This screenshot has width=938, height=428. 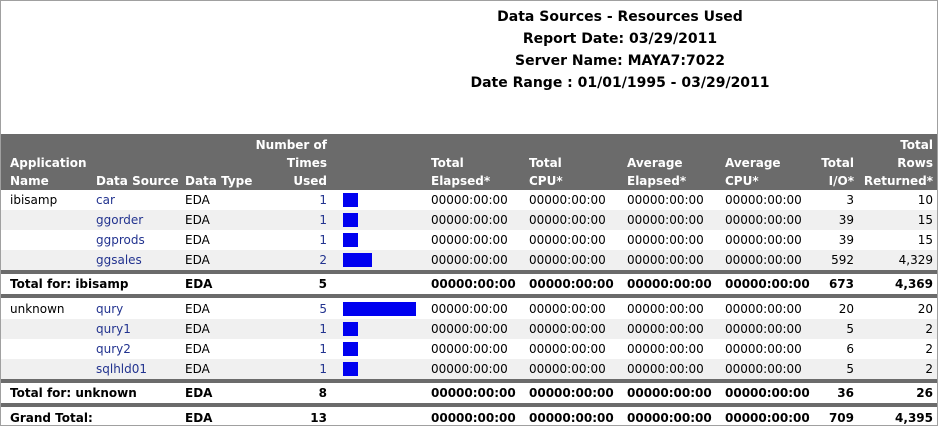 What do you see at coordinates (119, 260) in the screenshot?
I see `data-source-link: ggsales` at bounding box center [119, 260].